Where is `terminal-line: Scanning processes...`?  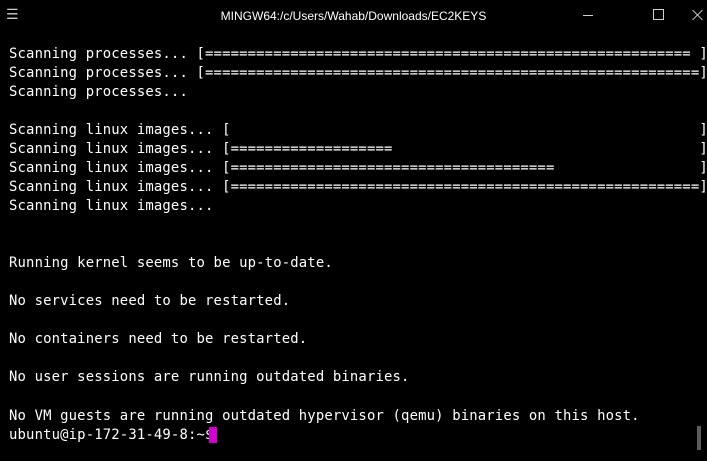 terminal-line: Scanning processes... is located at coordinates (98, 92).